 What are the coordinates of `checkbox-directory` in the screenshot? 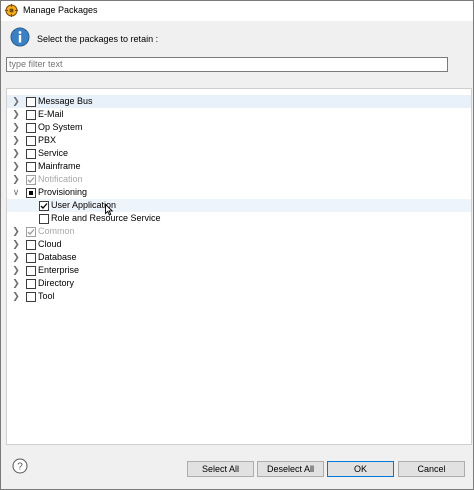 It's located at (31, 284).